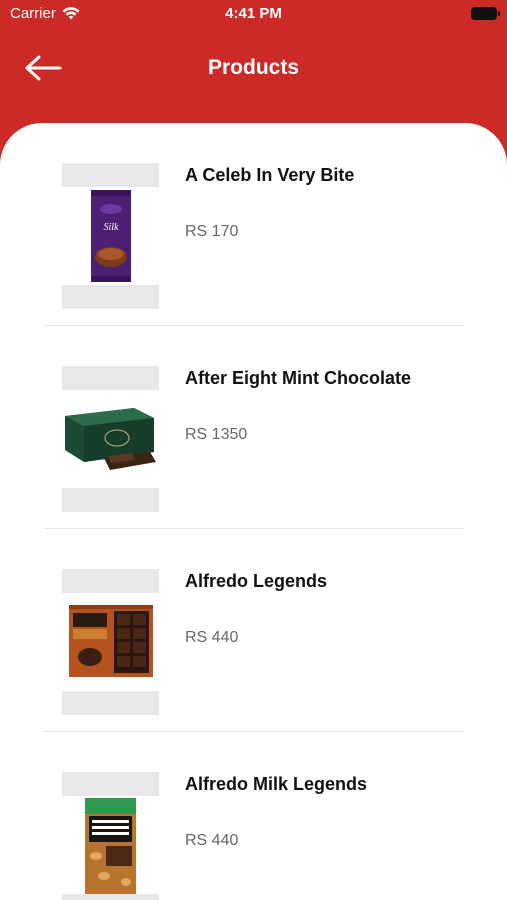 The height and width of the screenshot is (900, 507). What do you see at coordinates (112, 227) in the screenshot?
I see `svg-text: Silk` at bounding box center [112, 227].